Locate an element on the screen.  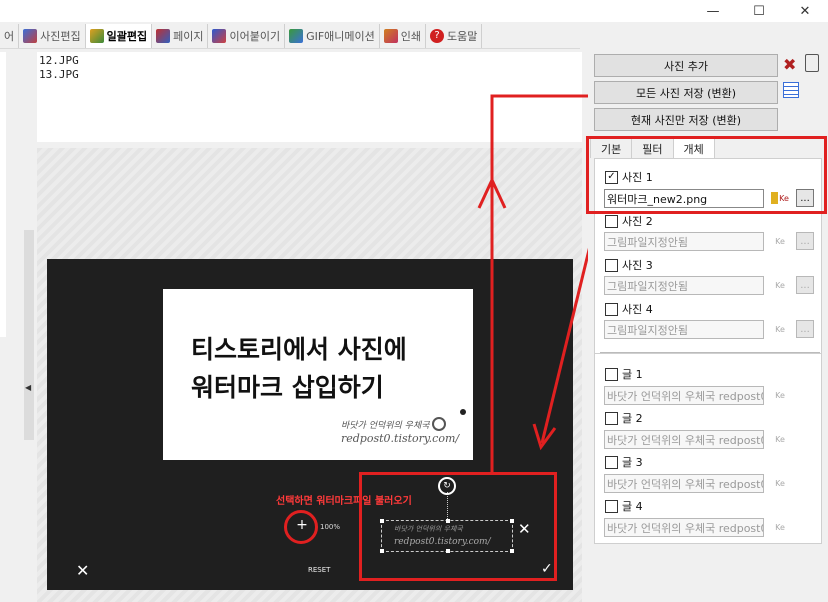
photo2-row: 사진 2 is located at coordinates (629, 221).